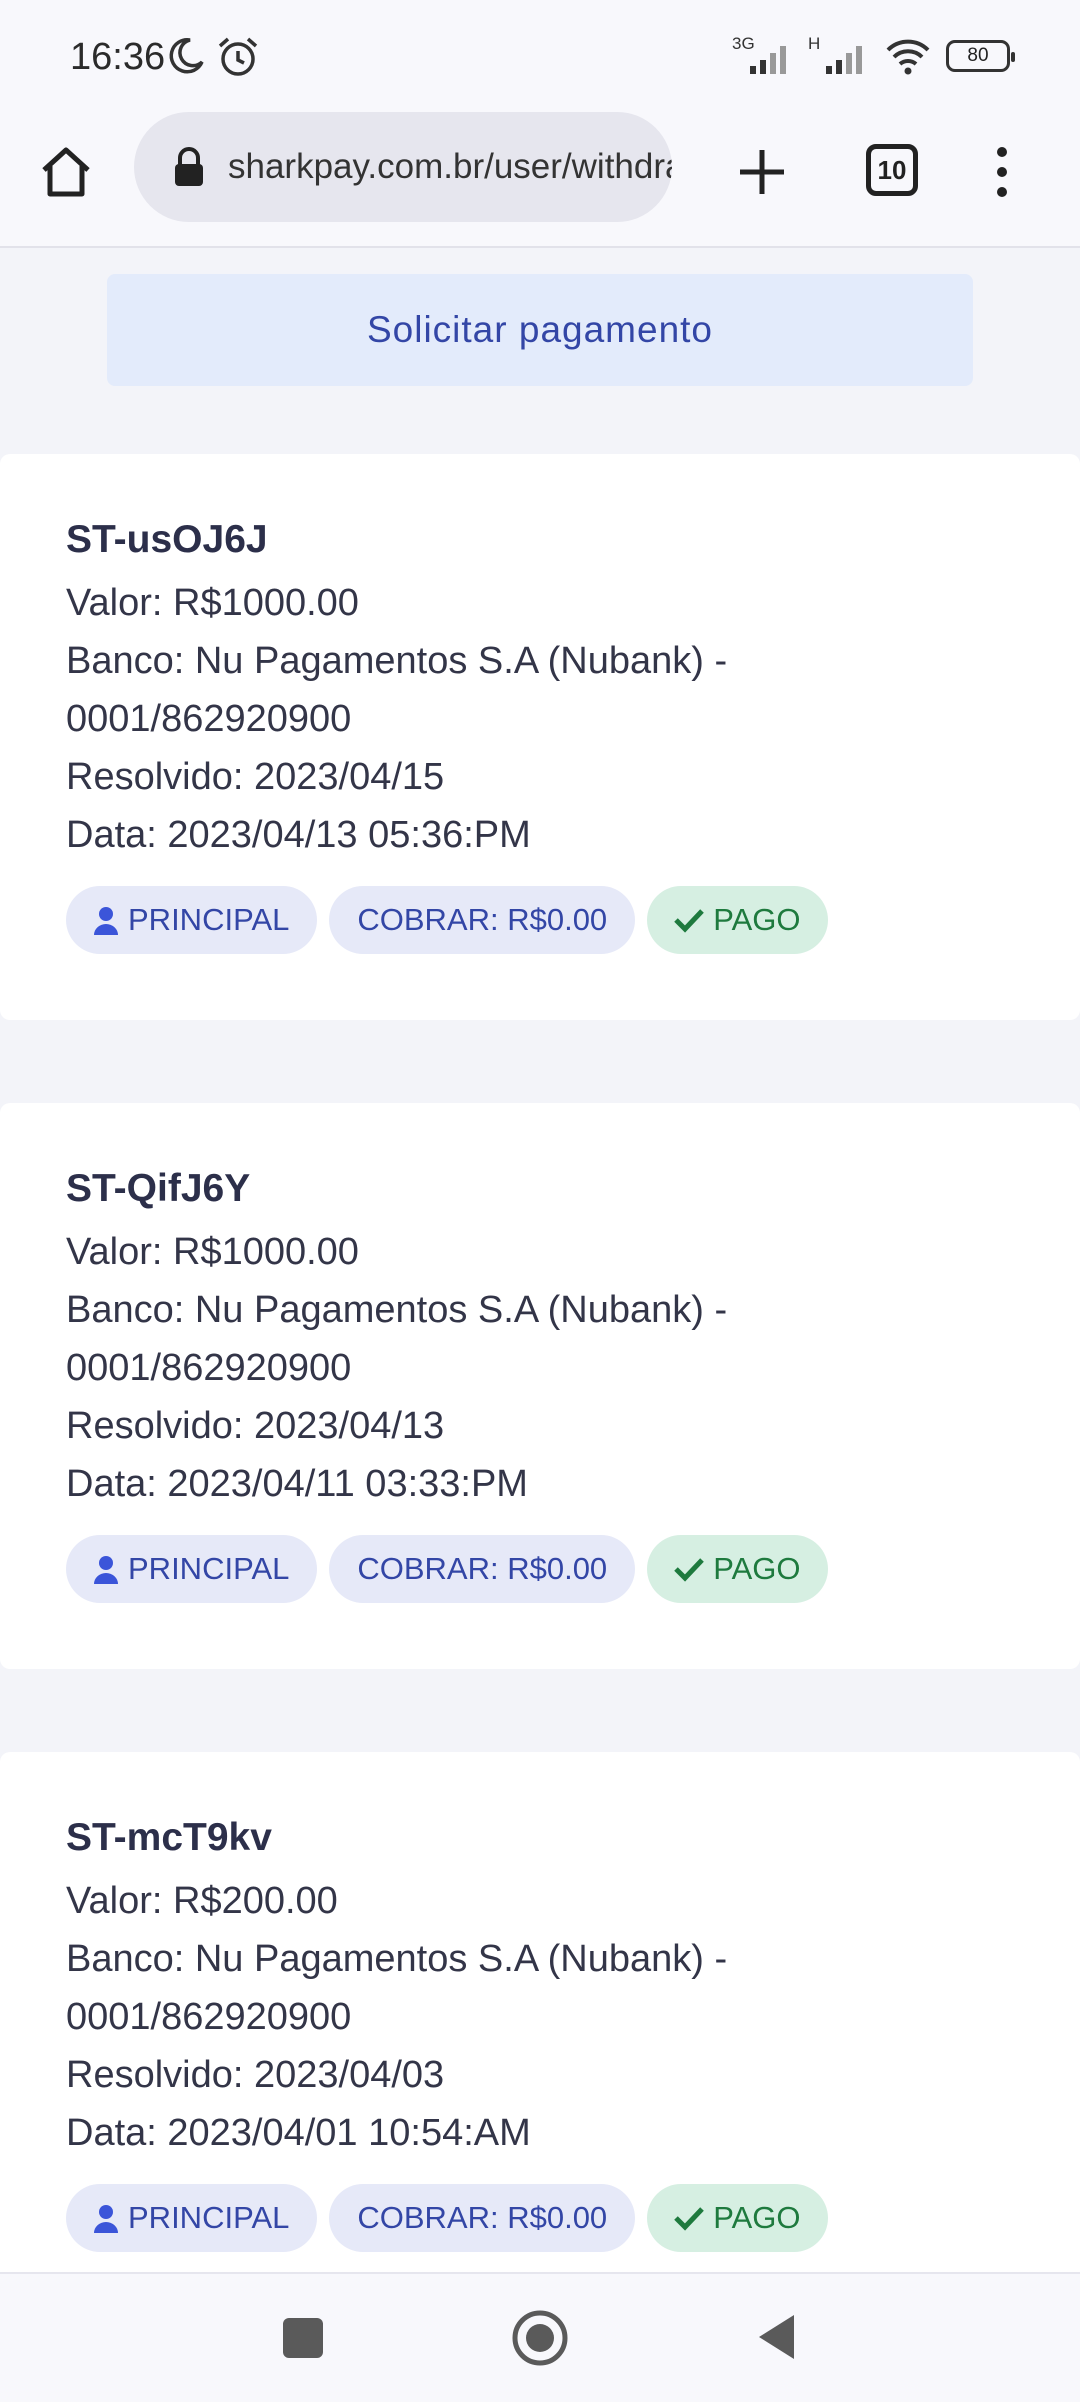 The width and height of the screenshot is (1080, 2402). Describe the element at coordinates (169, 1837) in the screenshot. I see `withdrawal-id: ST-mcT9kv` at that location.